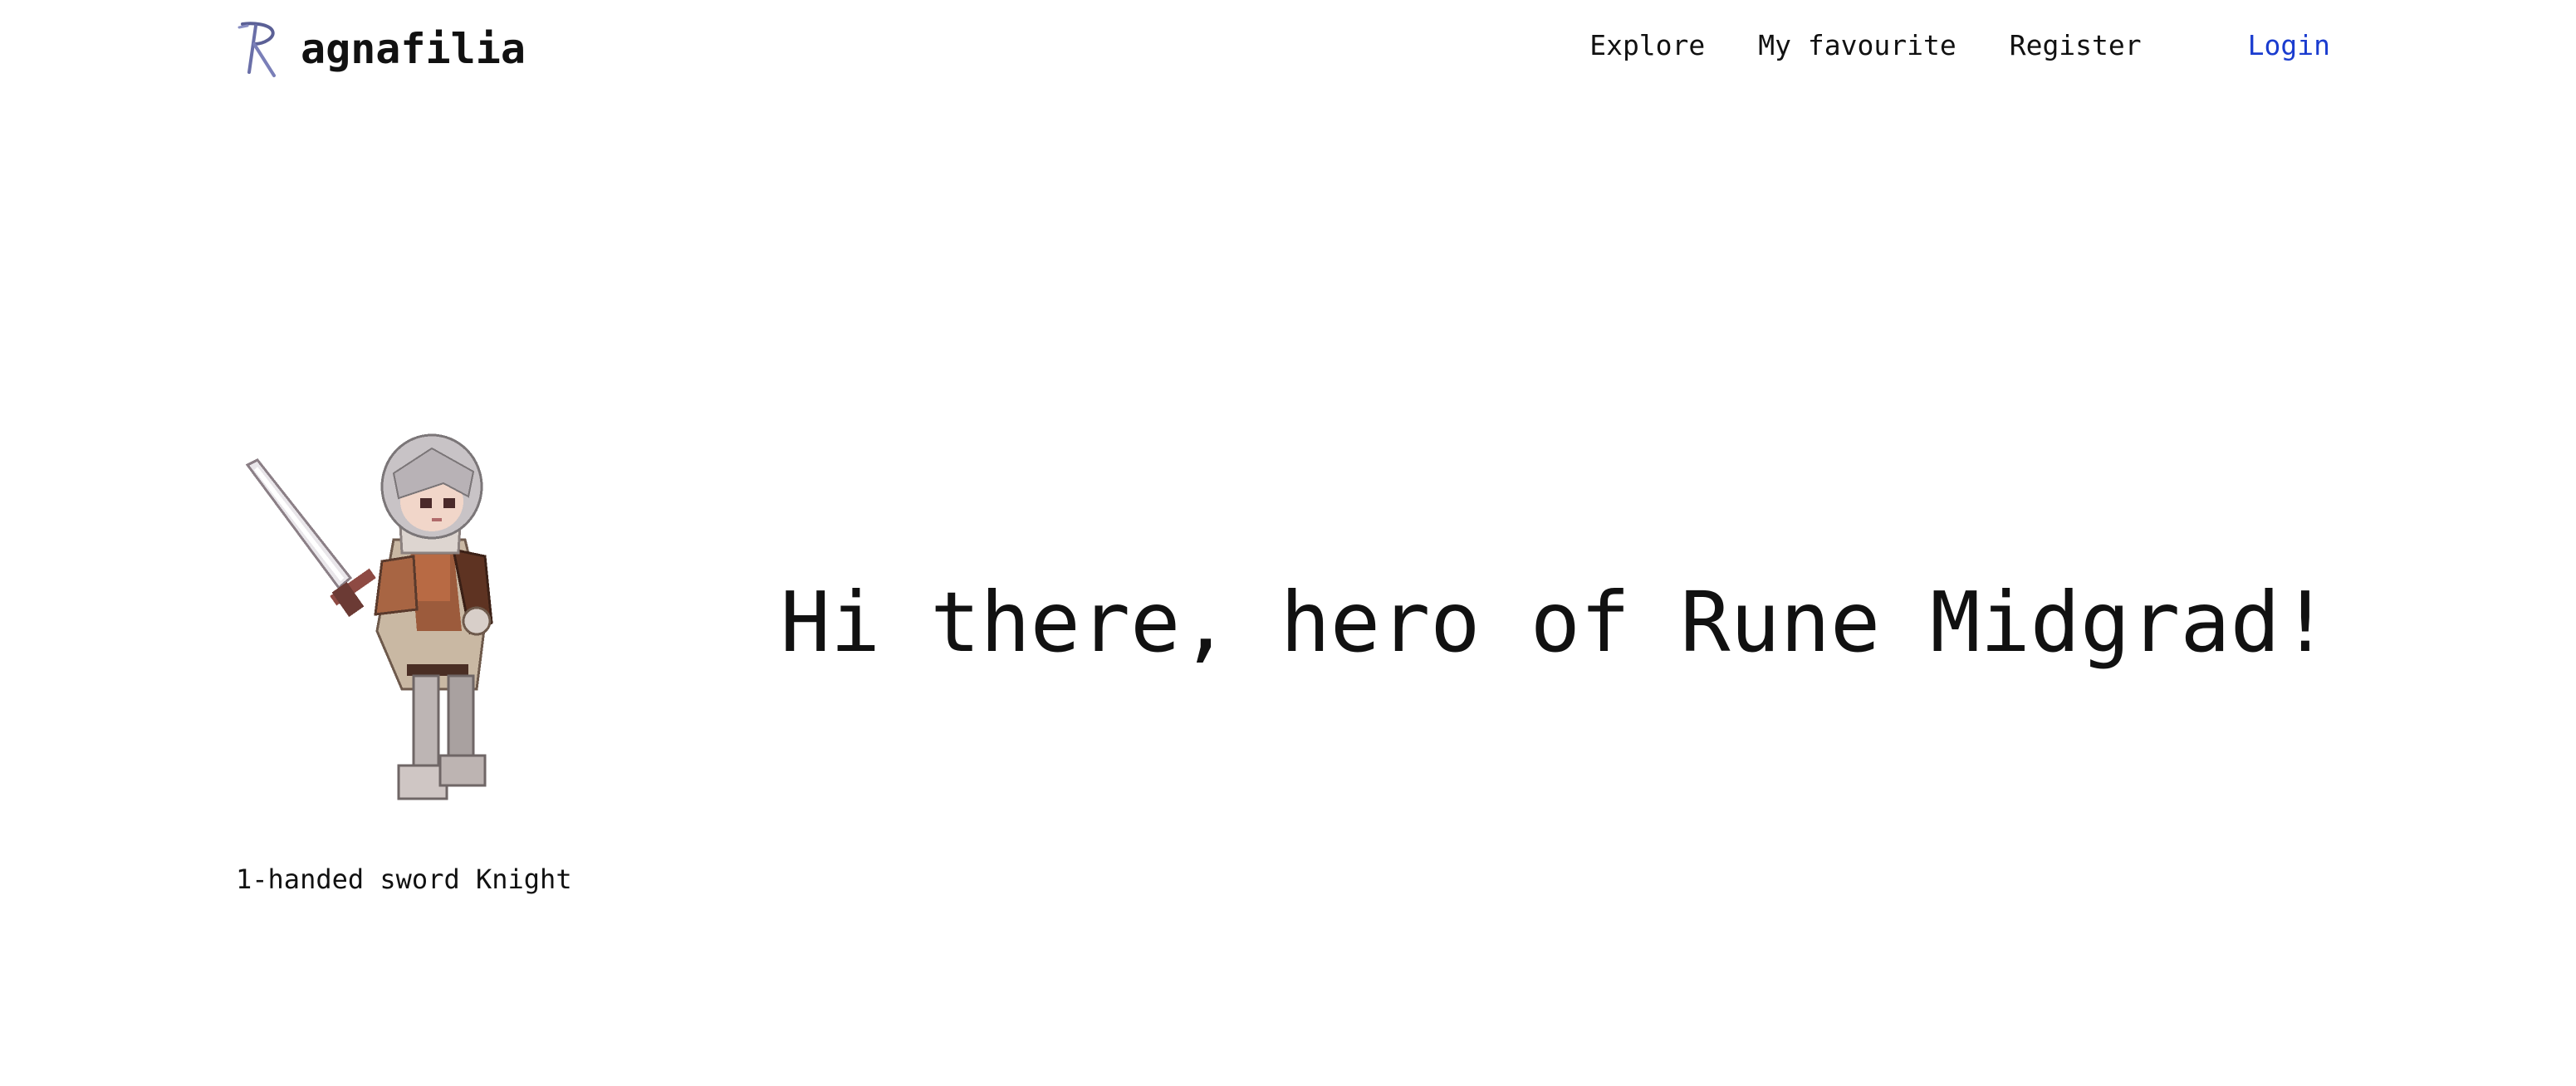  What do you see at coordinates (414, 49) in the screenshot?
I see `brand-name: agnafilia` at bounding box center [414, 49].